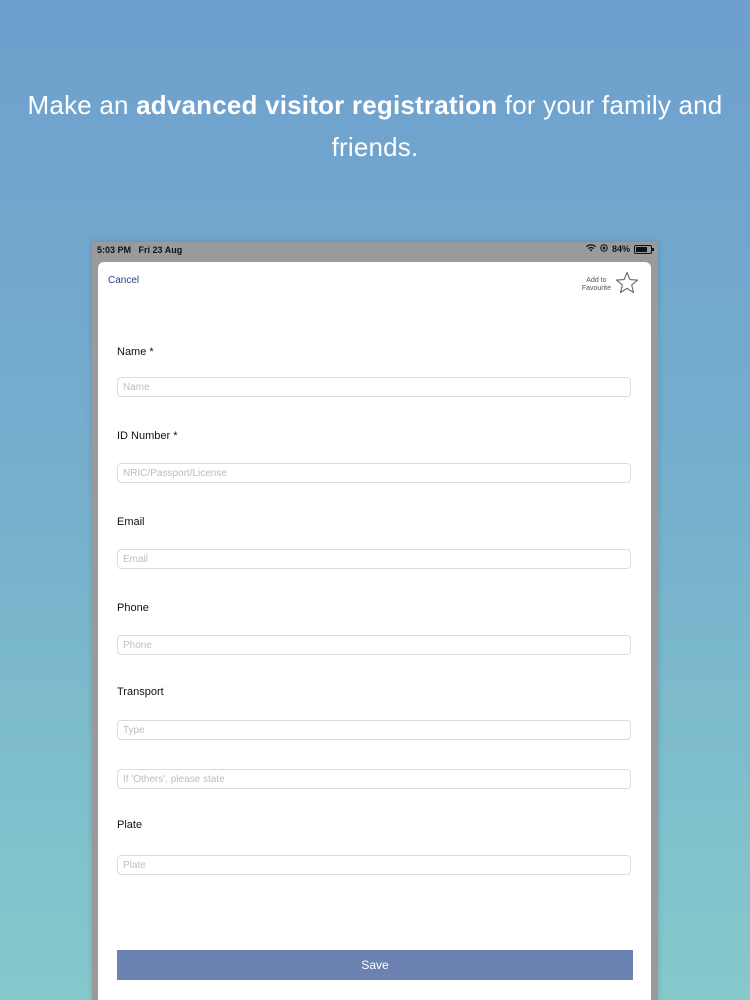  Describe the element at coordinates (374, 865) in the screenshot. I see `plate-input` at that location.